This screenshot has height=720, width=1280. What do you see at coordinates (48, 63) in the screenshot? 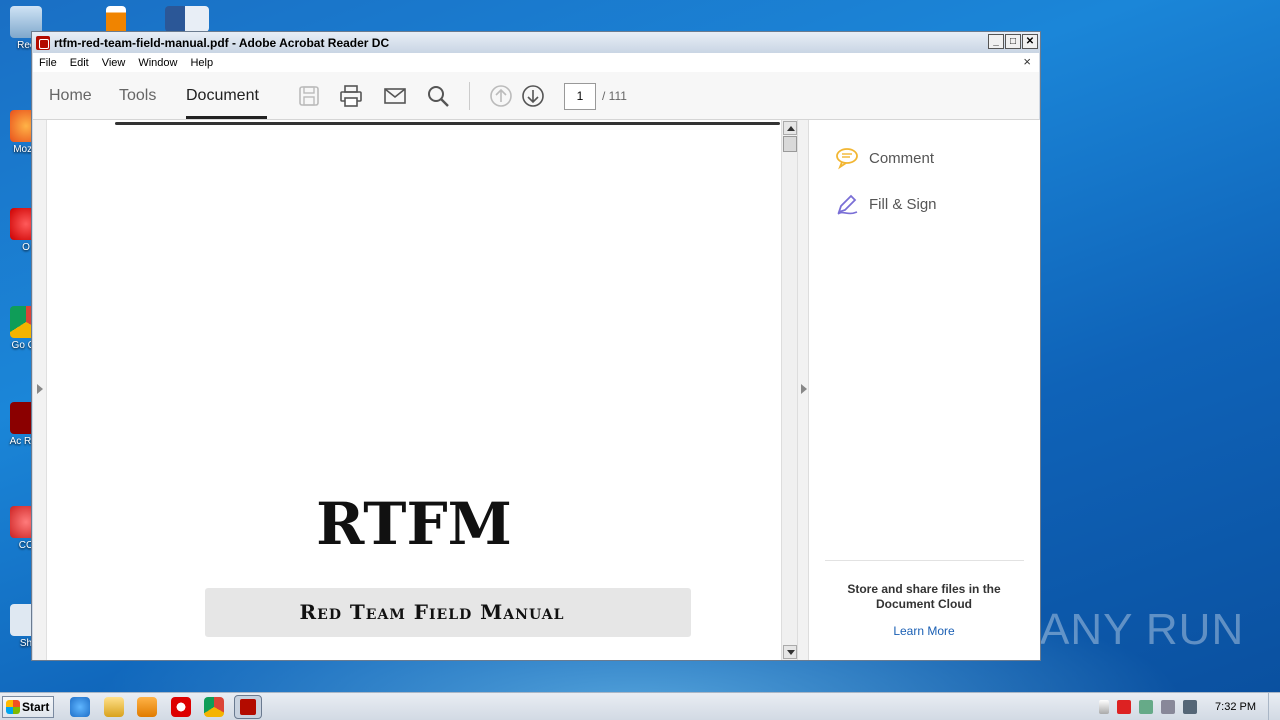
I see `menu-file: File` at bounding box center [48, 63].